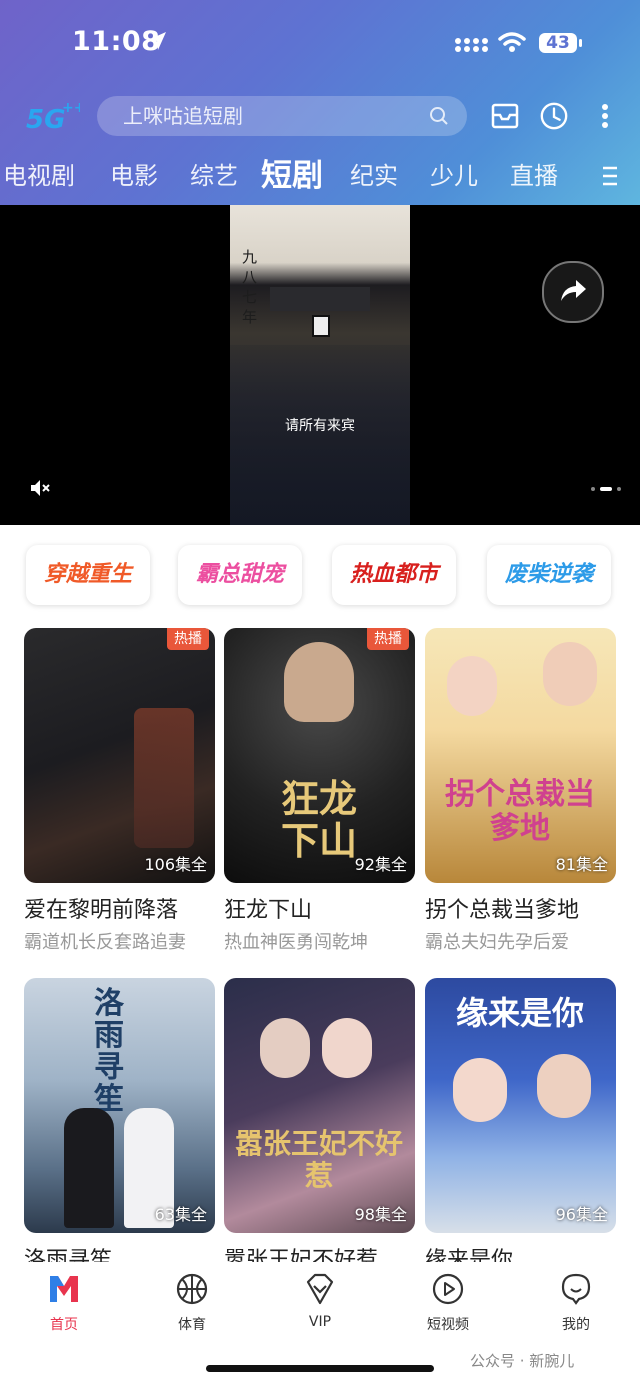 The height and width of the screenshot is (1387, 640). Describe the element at coordinates (520, 755) in the screenshot. I see `drama-poster: 拐个总裁当爹地 81集全` at that location.